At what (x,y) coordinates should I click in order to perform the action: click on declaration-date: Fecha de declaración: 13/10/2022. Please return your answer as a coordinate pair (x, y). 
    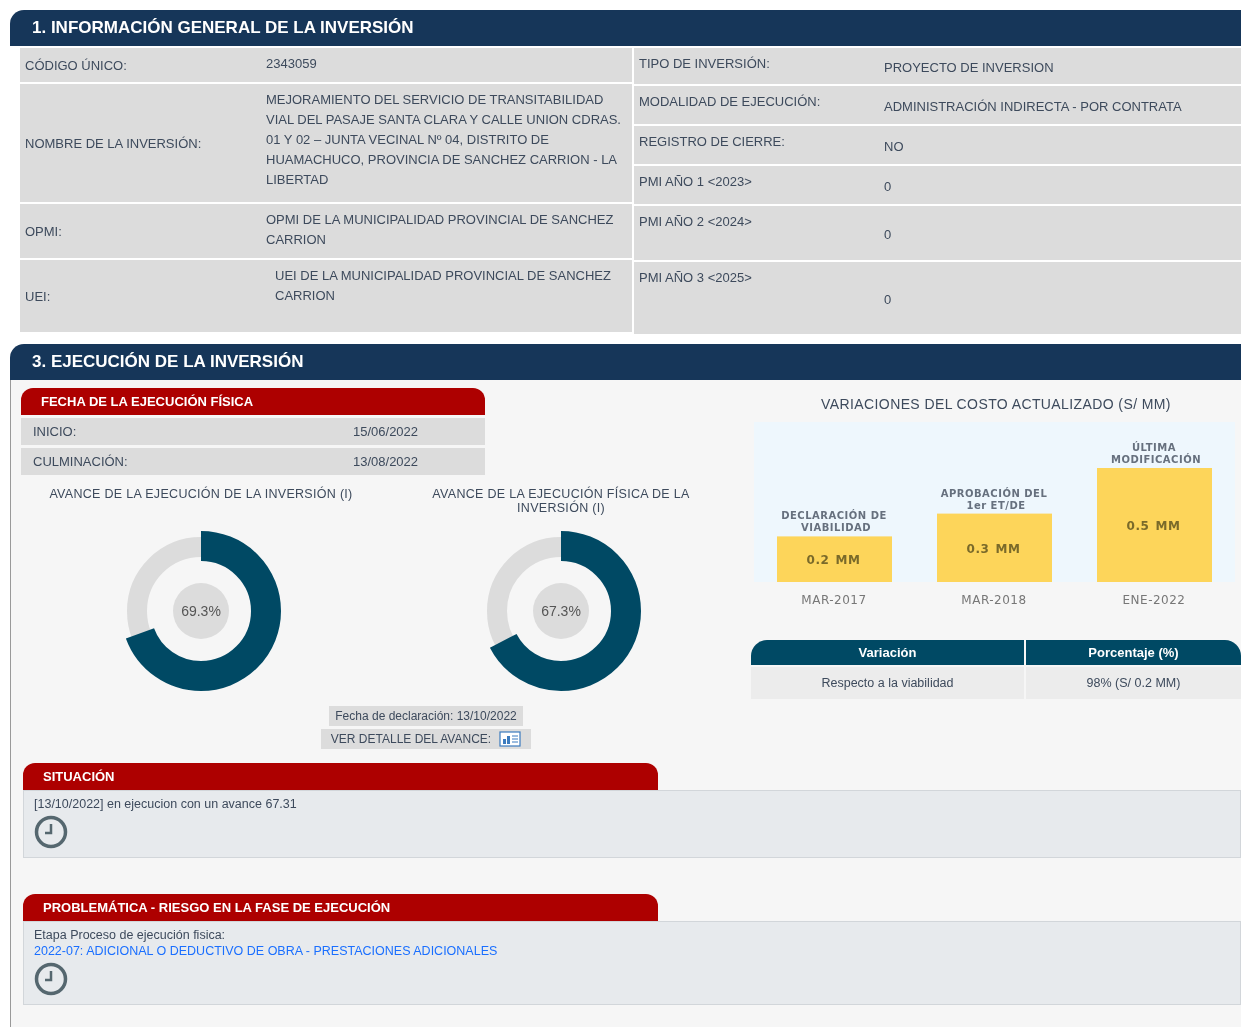
    Looking at the image, I should click on (426, 716).